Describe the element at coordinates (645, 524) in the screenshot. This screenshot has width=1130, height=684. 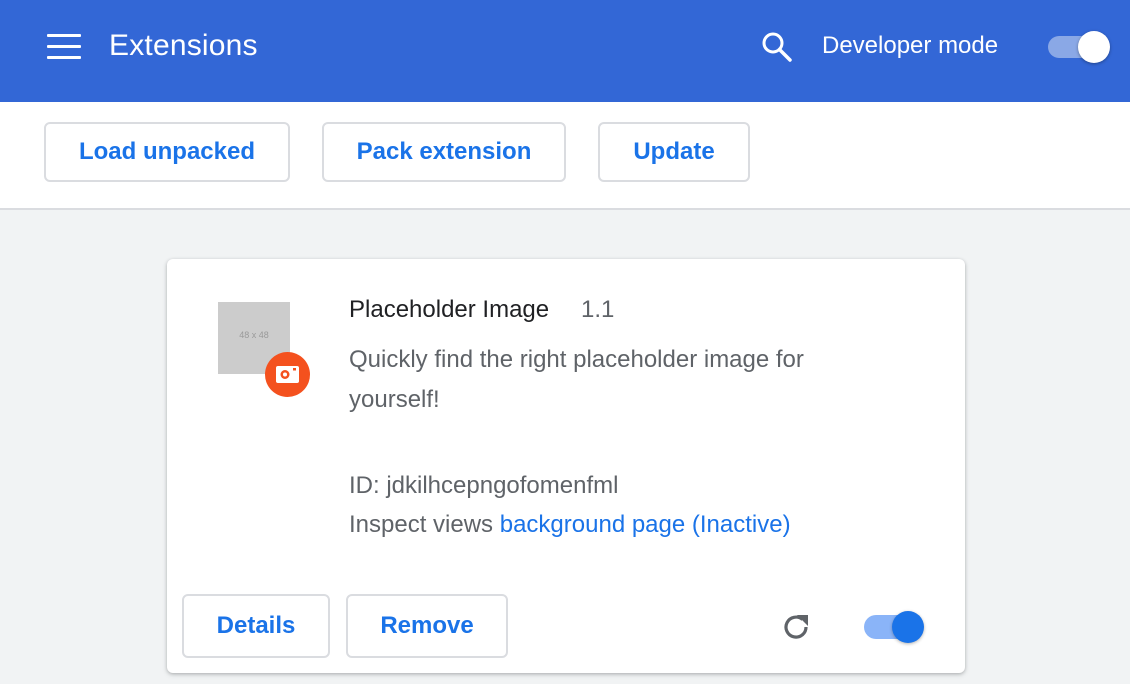
I see `background-page-link: background page (Inactive)` at that location.